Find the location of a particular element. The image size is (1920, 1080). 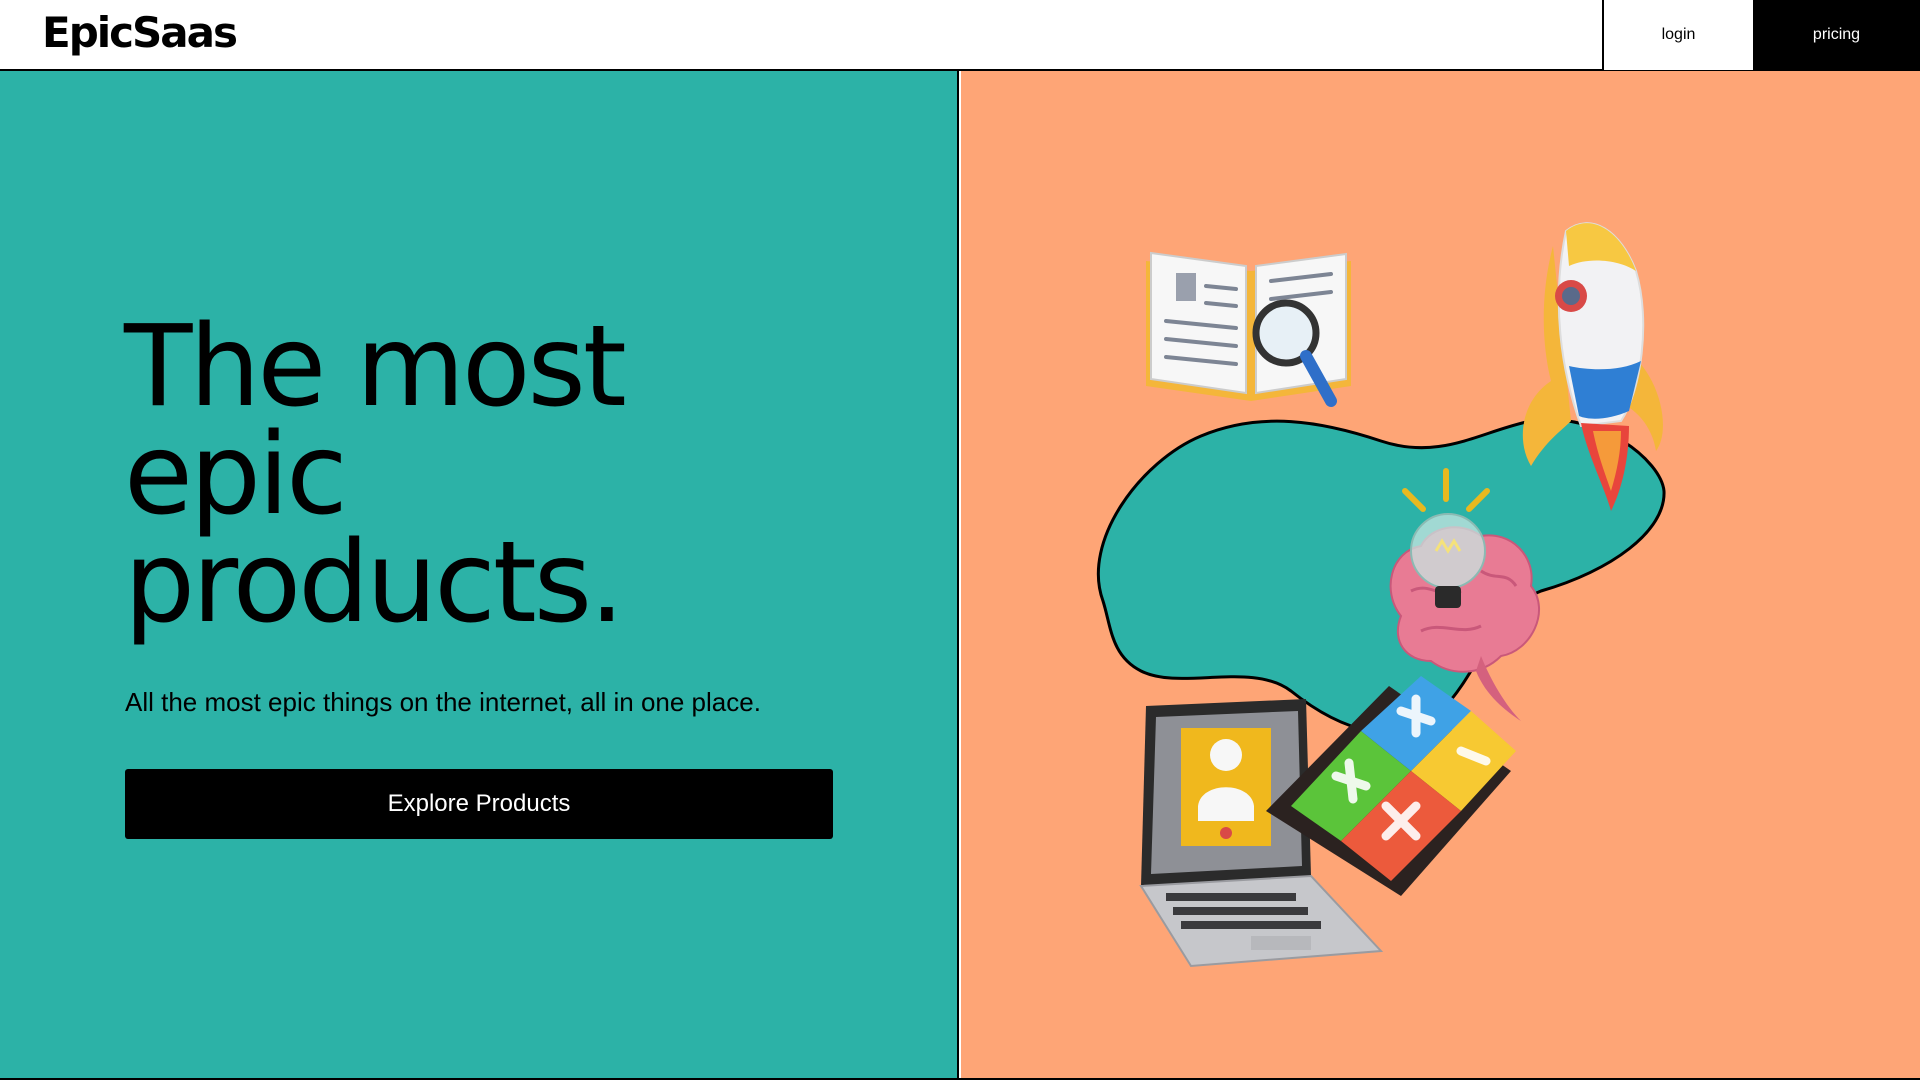

hero-title-line-3: products. is located at coordinates (374, 583).